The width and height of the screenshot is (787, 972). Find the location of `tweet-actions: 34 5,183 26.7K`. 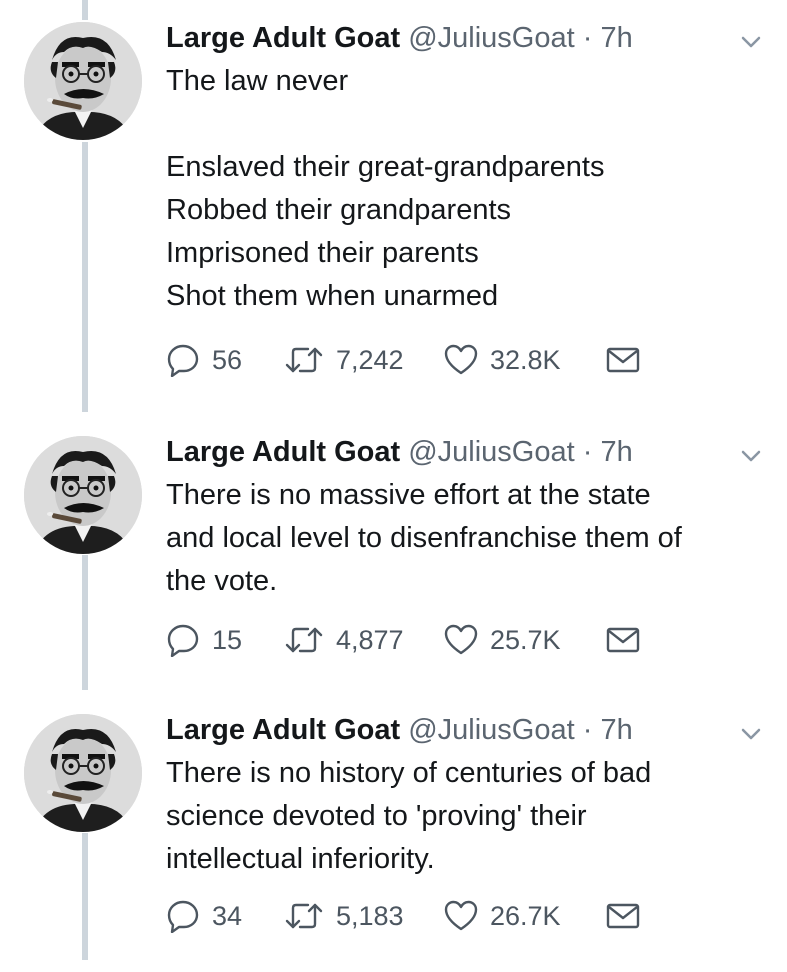

tweet-actions: 34 5,183 26.7K is located at coordinates (403, 916).